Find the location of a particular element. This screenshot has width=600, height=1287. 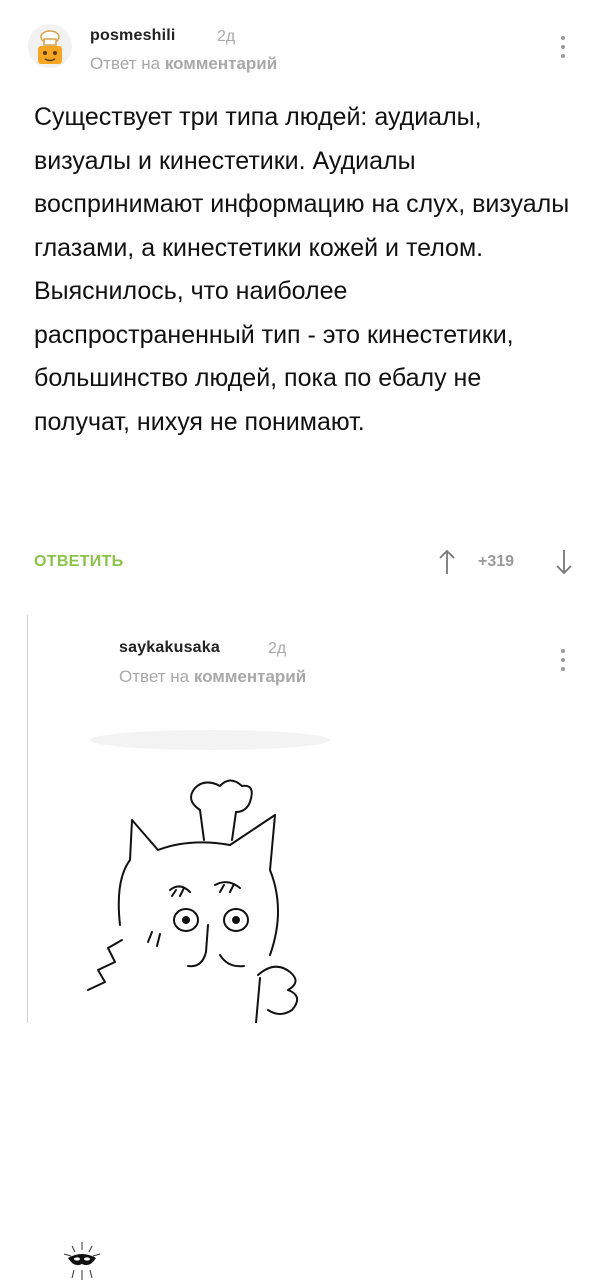

comment-author: saykakusaka is located at coordinates (169, 648).